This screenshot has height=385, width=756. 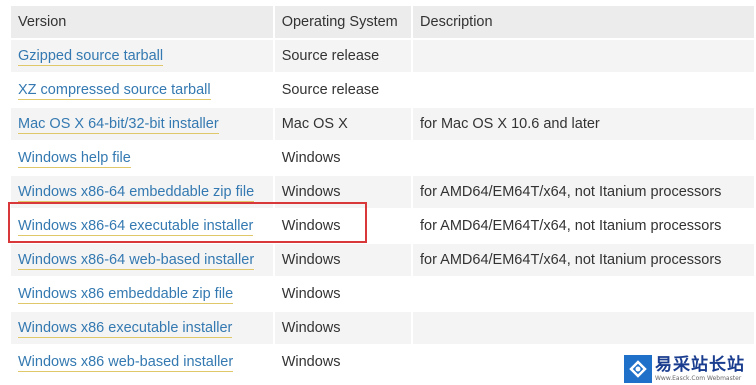 I want to click on site-watermark: 易采站长站 Www.Easck.Com Webmaster, so click(x=689, y=369).